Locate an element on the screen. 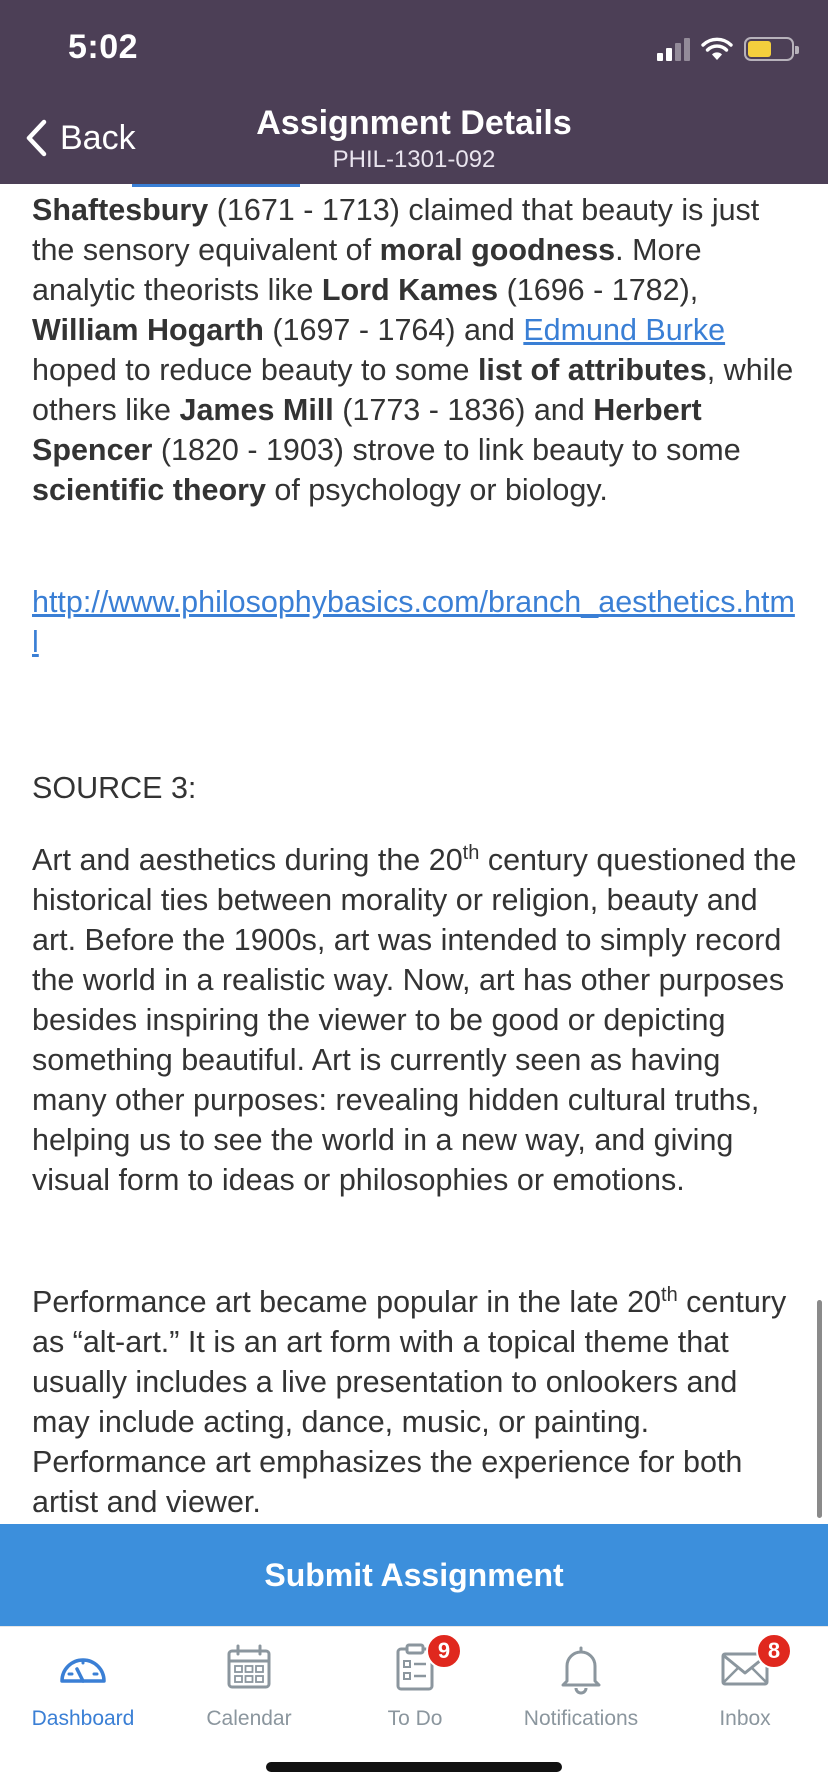  battery-level is located at coordinates (760, 49).